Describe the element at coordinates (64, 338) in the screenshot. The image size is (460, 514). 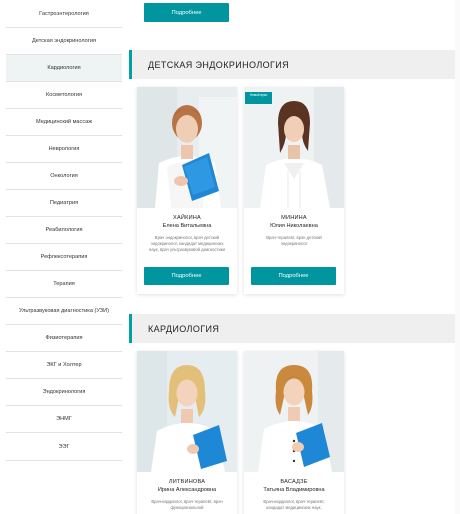
I see `sidebar-item-physiotherapy: Физиотерапия` at that location.